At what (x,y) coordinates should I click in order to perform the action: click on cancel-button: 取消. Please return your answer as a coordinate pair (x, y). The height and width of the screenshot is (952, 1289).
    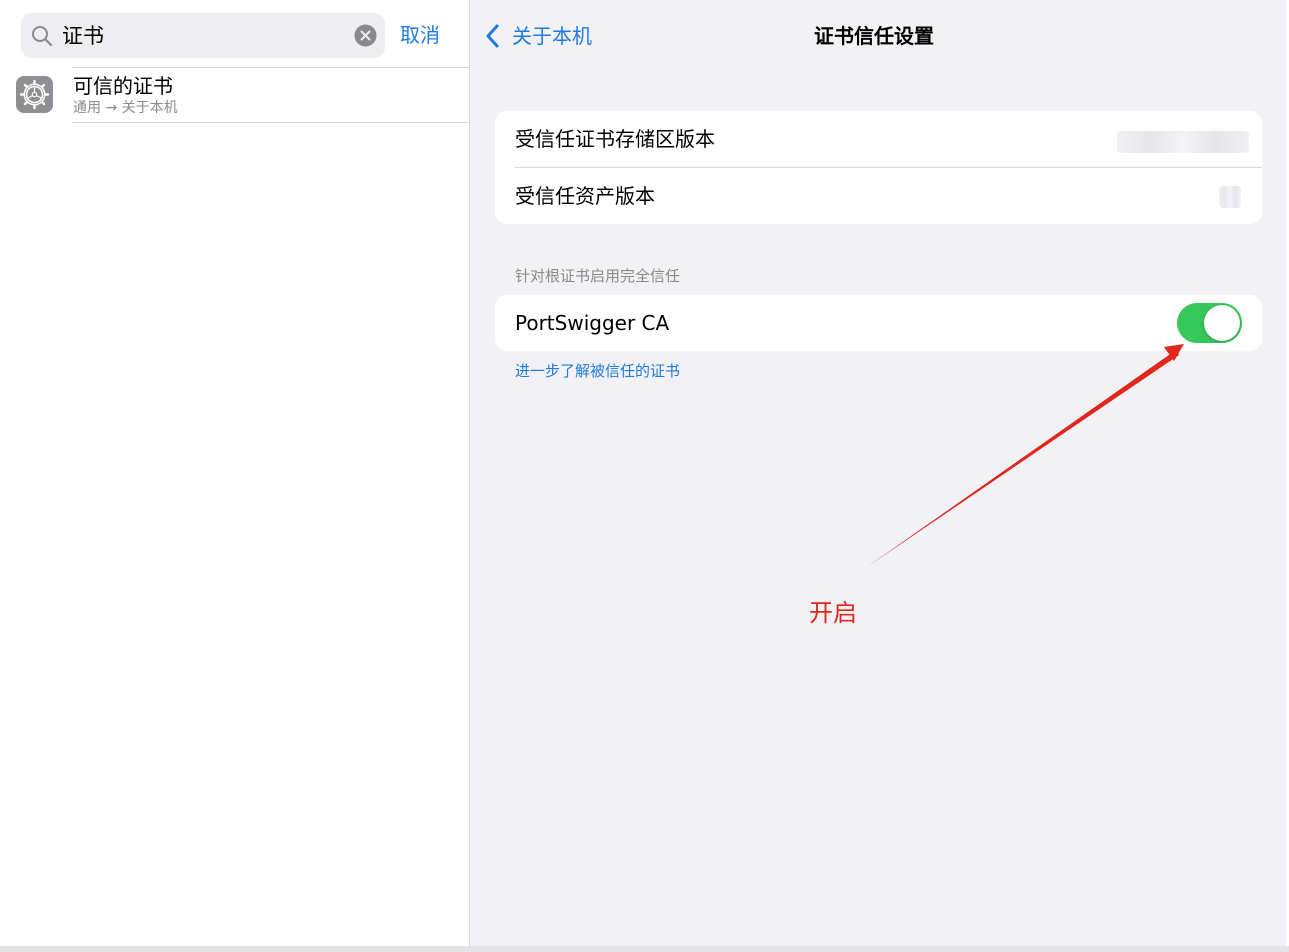
    Looking at the image, I should click on (420, 35).